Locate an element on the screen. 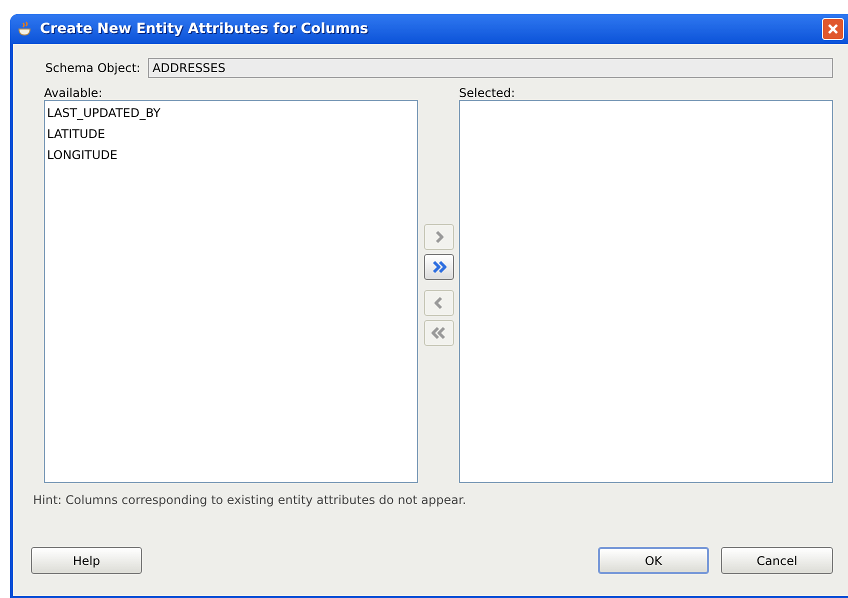 This screenshot has height=598, width=848. double-chevron-left-icon is located at coordinates (438, 333).